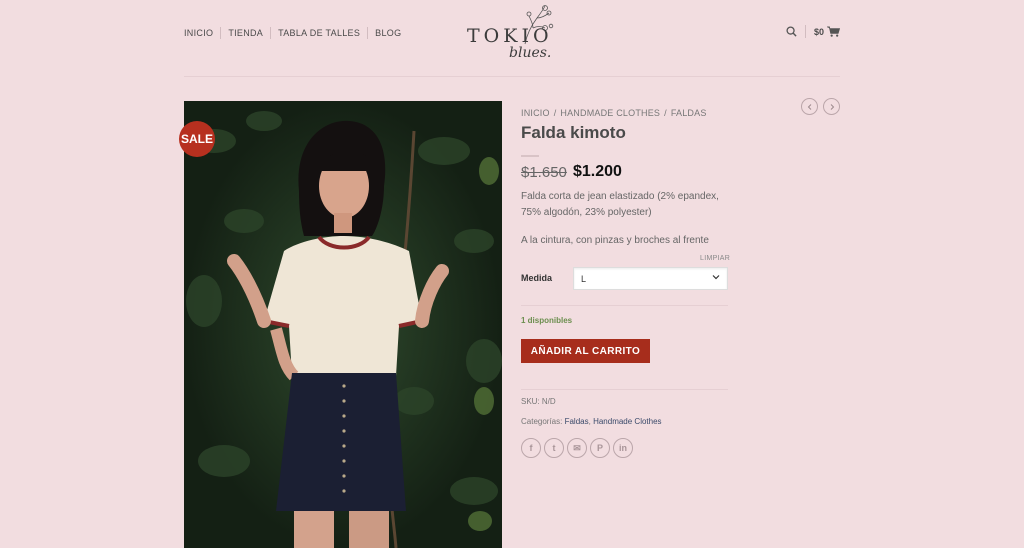 The height and width of the screenshot is (548, 1024). I want to click on breadcrumb-inicio: INICIO, so click(535, 113).